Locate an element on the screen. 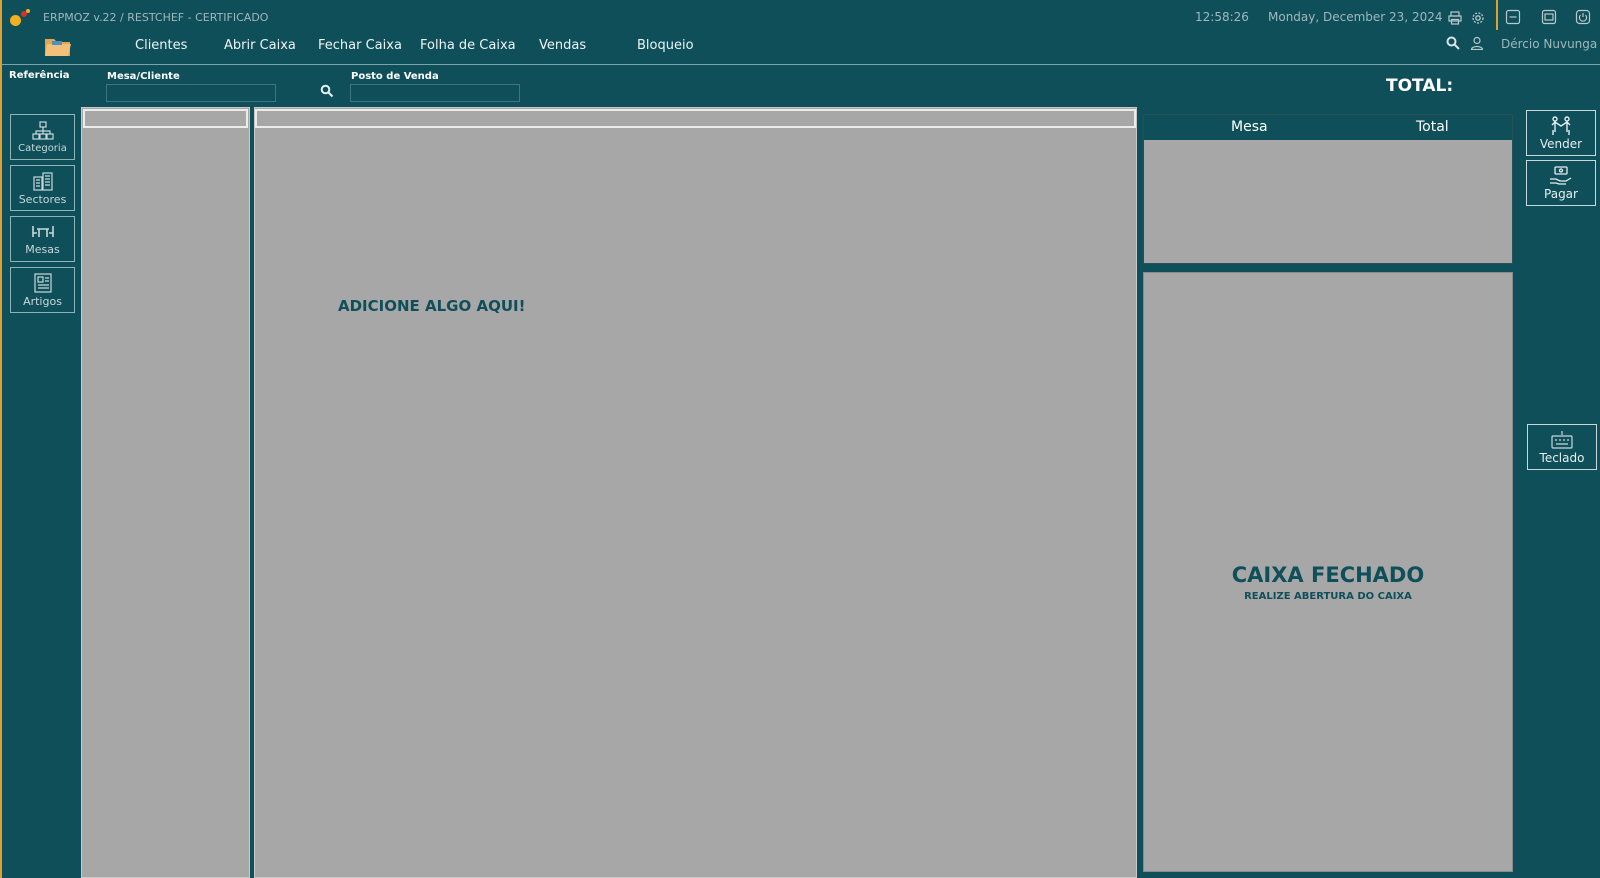 This screenshot has width=1600, height=878. teclado-button: Teclado is located at coordinates (1562, 447).